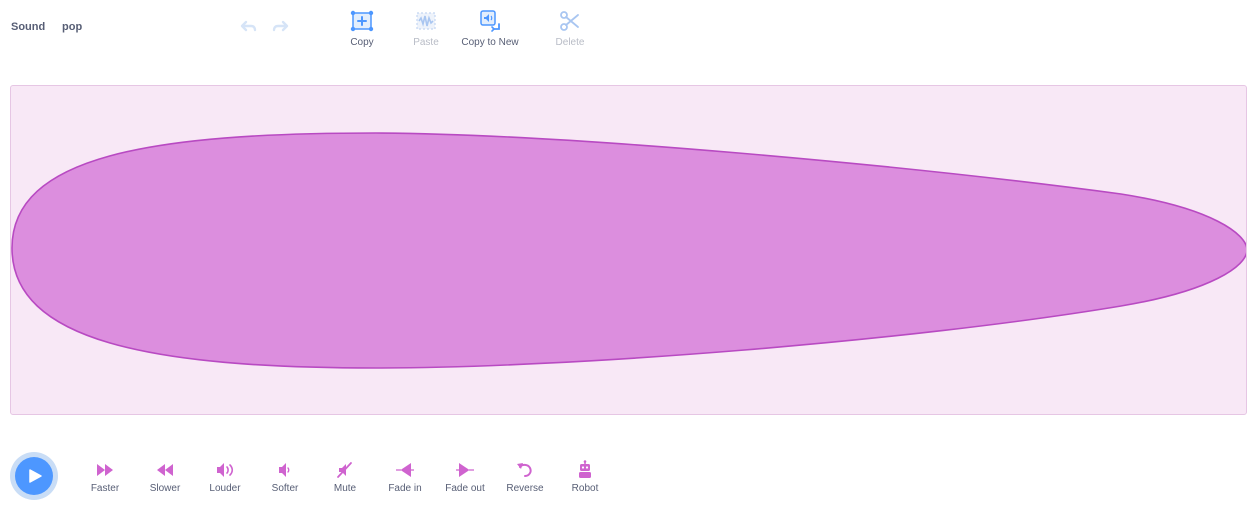 The height and width of the screenshot is (516, 1258). What do you see at coordinates (72, 27) in the screenshot?
I see `sound-name-input: pop` at bounding box center [72, 27].